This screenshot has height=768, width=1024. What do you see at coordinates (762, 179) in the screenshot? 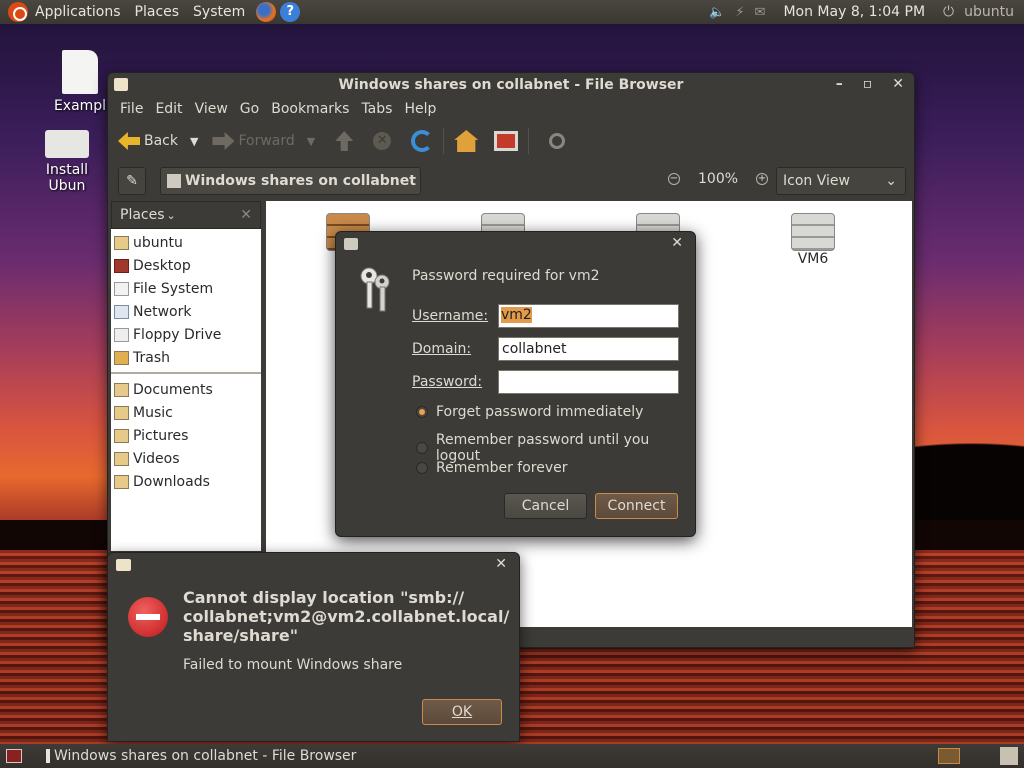
I see `zoom-in-icon: +` at bounding box center [762, 179].